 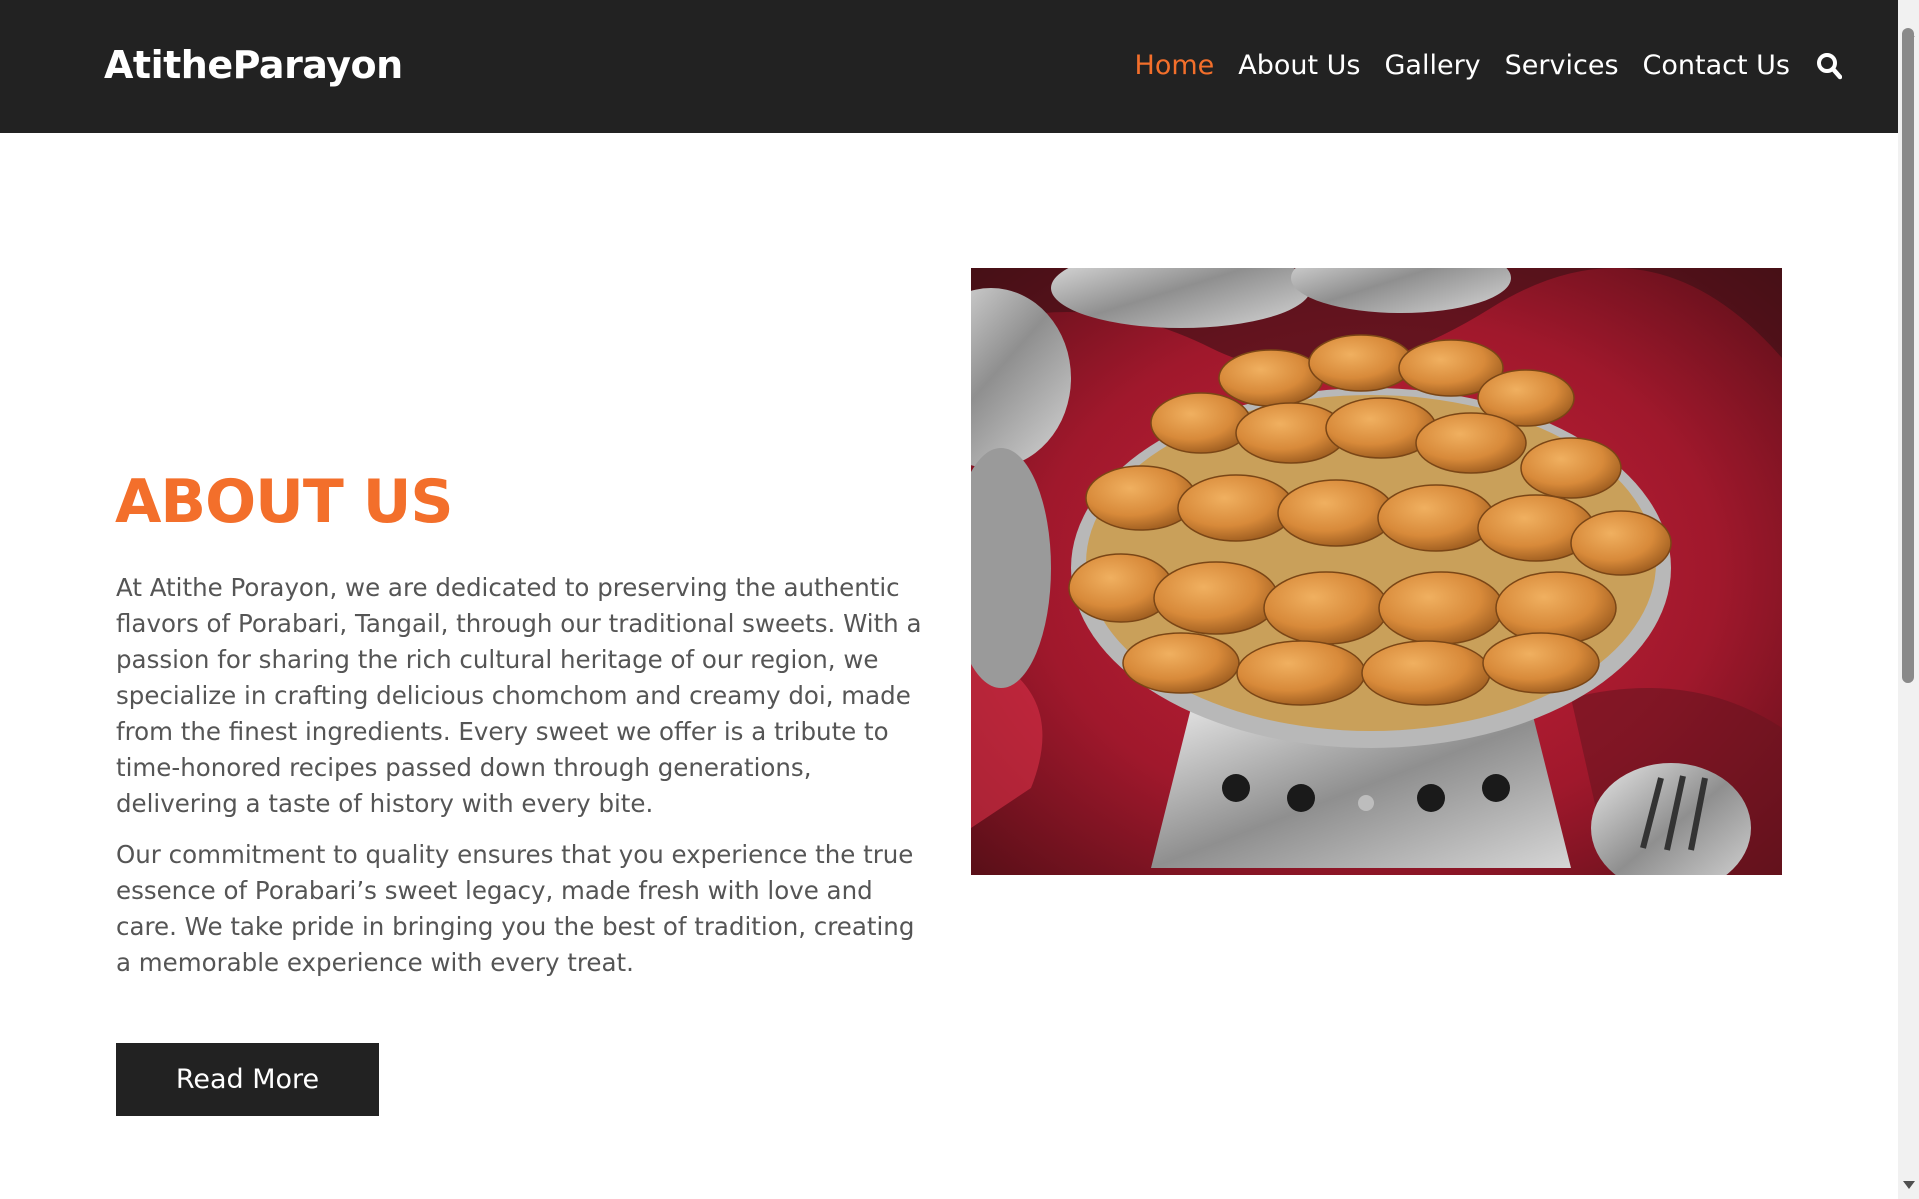 What do you see at coordinates (1299, 66) in the screenshot?
I see `nav-item-about-us: About Us` at bounding box center [1299, 66].